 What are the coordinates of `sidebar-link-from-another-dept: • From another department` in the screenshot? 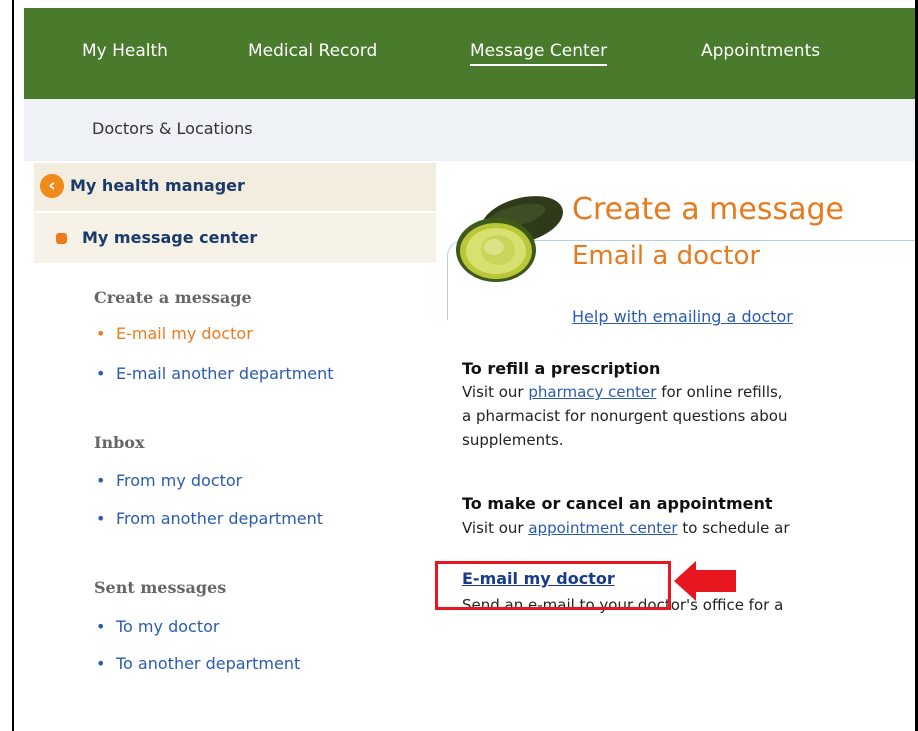 It's located at (209, 518).